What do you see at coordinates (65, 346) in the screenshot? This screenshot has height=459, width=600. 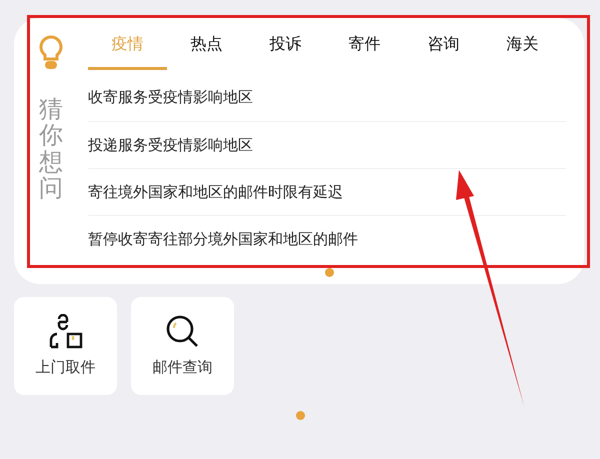 I see `service-tile: 上门取件` at bounding box center [65, 346].